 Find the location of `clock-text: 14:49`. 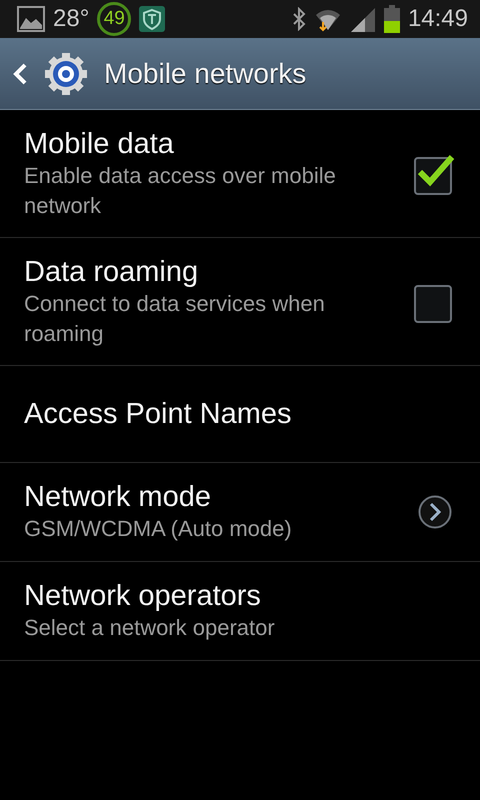

clock-text: 14:49 is located at coordinates (438, 19).